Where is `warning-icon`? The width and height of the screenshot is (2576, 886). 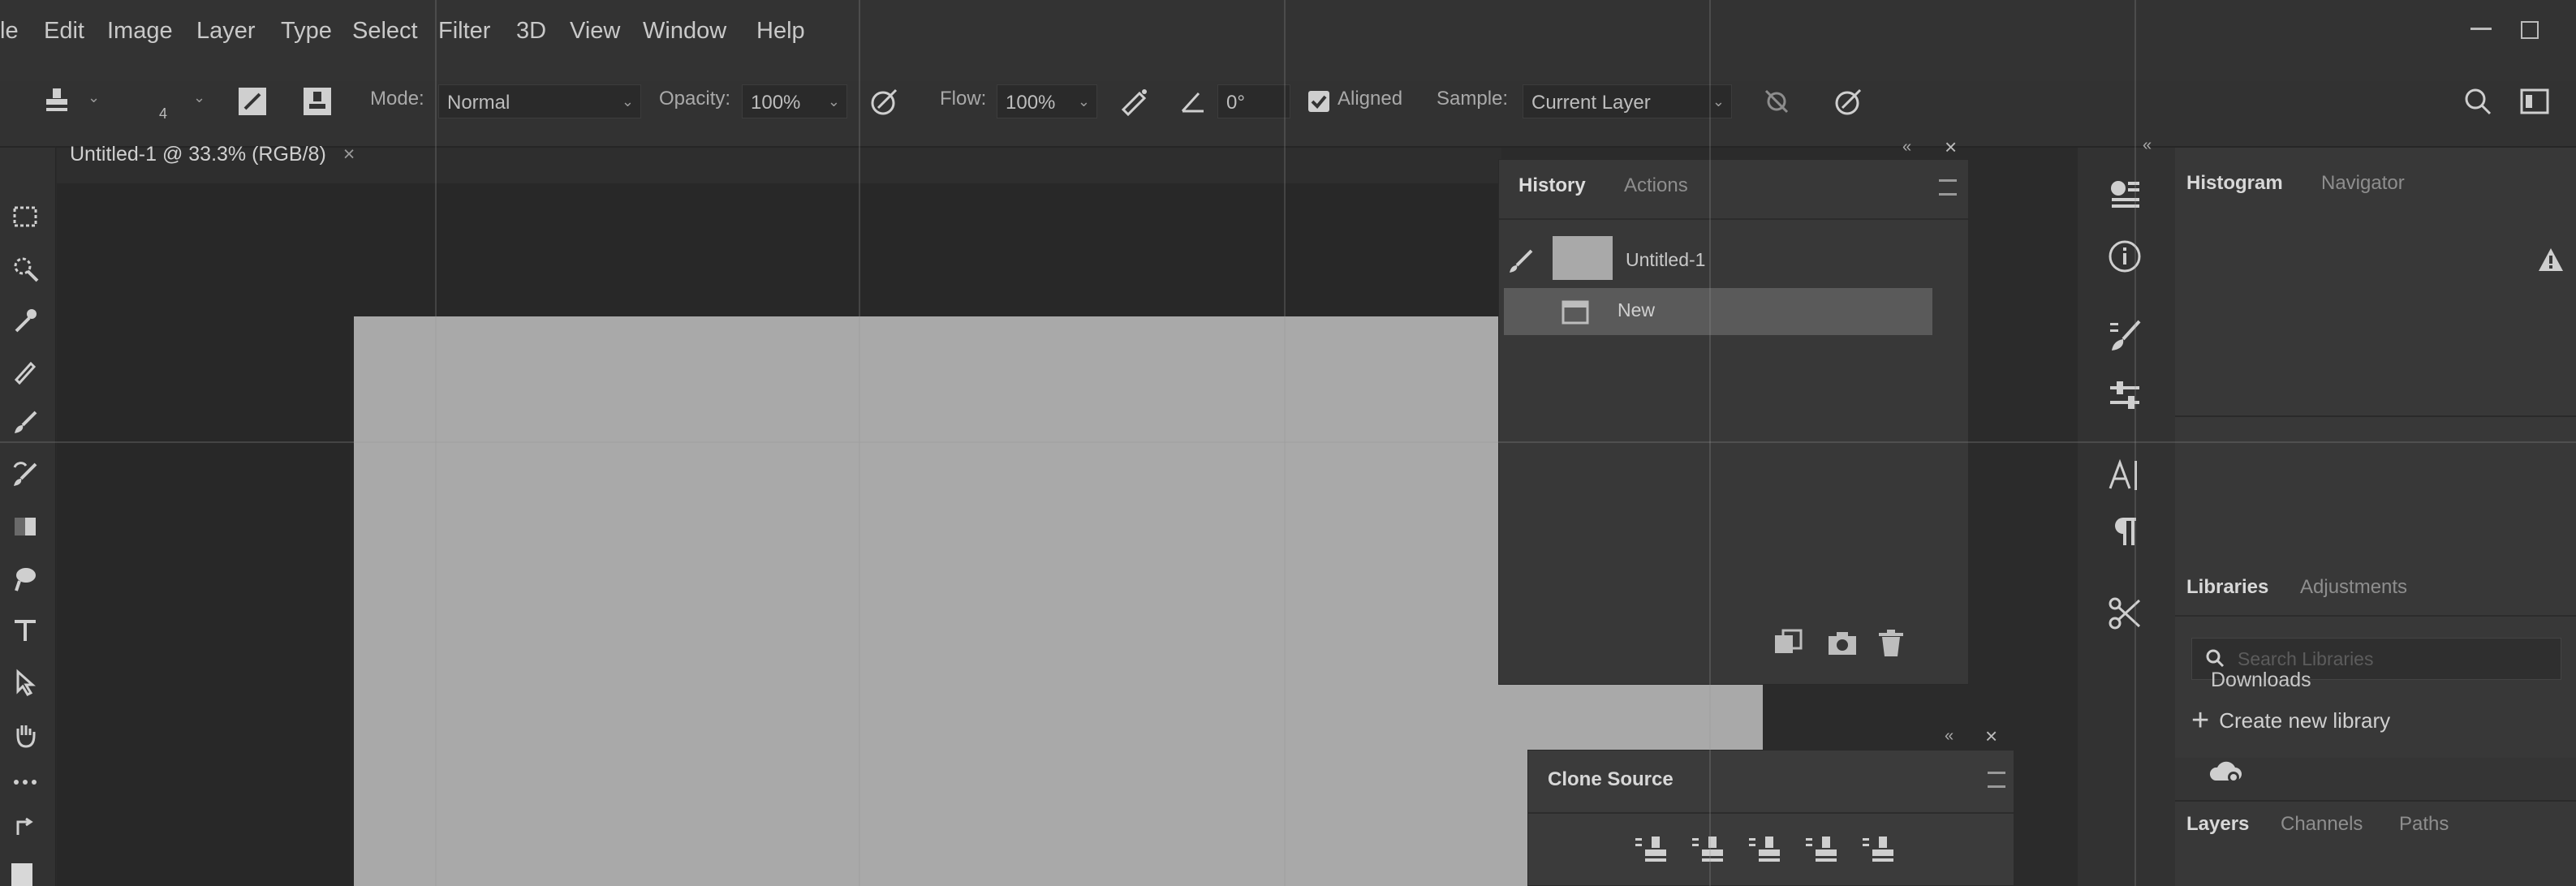 warning-icon is located at coordinates (2551, 260).